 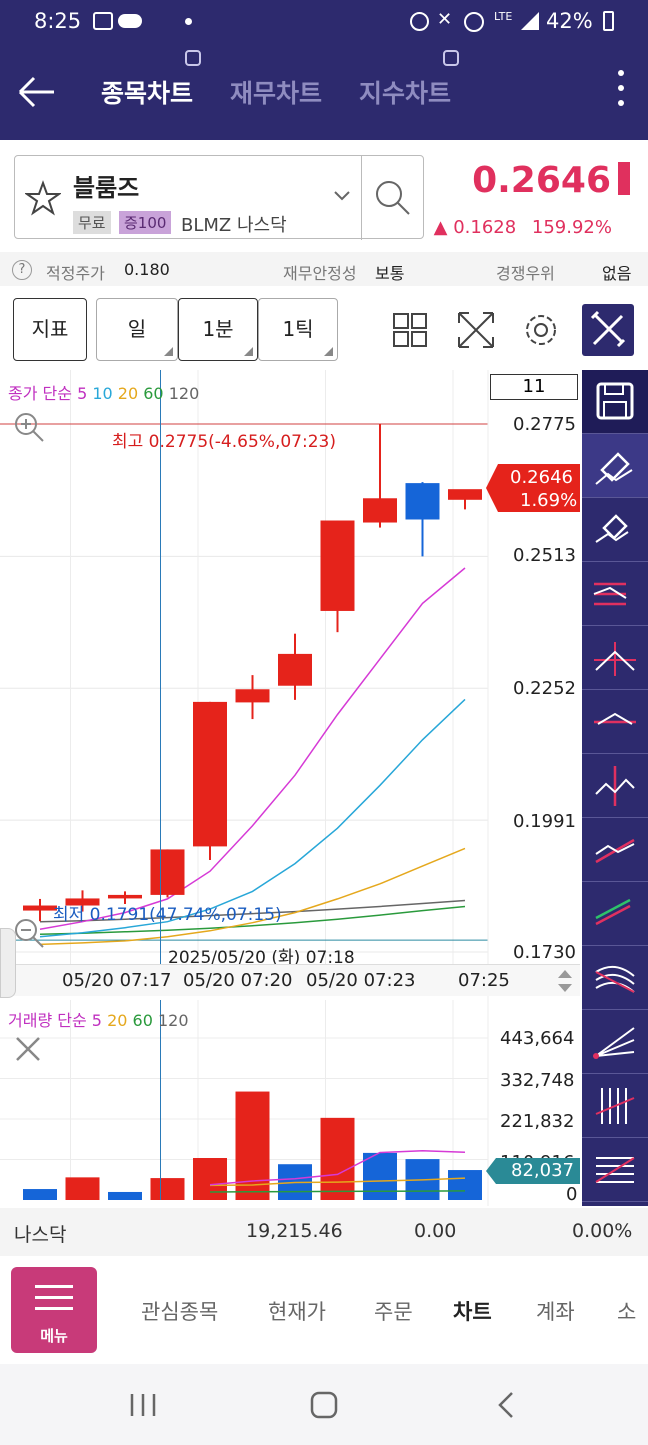 What do you see at coordinates (50, 329) in the screenshot?
I see `indicator-button: 지표` at bounding box center [50, 329].